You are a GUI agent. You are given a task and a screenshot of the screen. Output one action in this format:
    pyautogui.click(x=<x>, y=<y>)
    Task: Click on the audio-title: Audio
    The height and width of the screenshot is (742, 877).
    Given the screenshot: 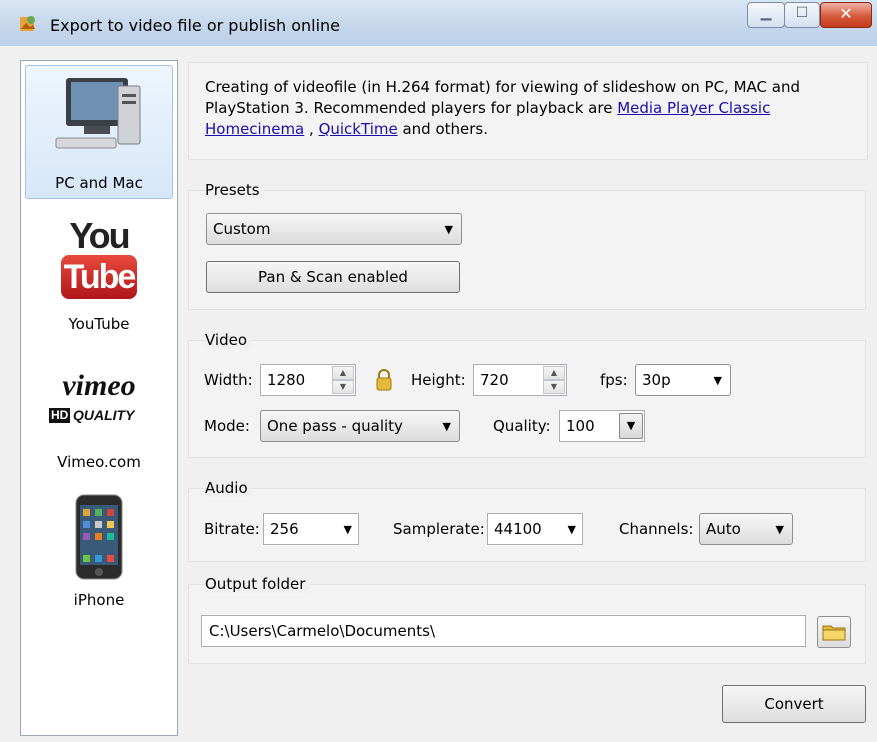 What is the action you would take?
    pyautogui.click(x=228, y=488)
    